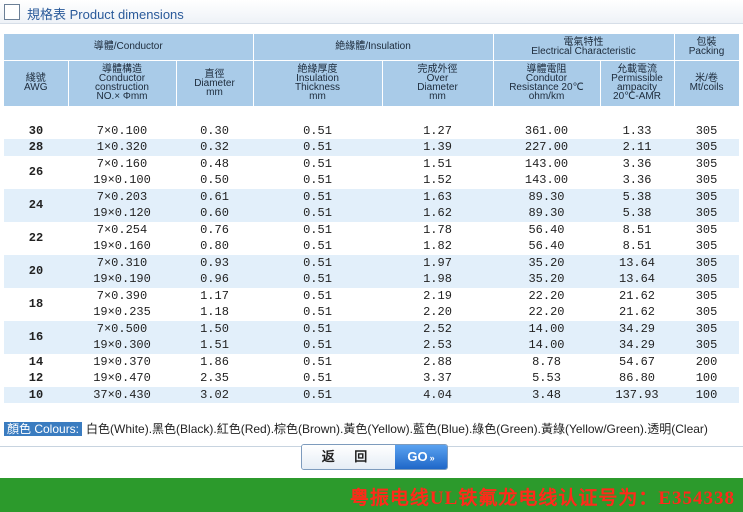 This screenshot has height=512, width=743. I want to click on conductor-header: 導體/Conductor, so click(129, 47).